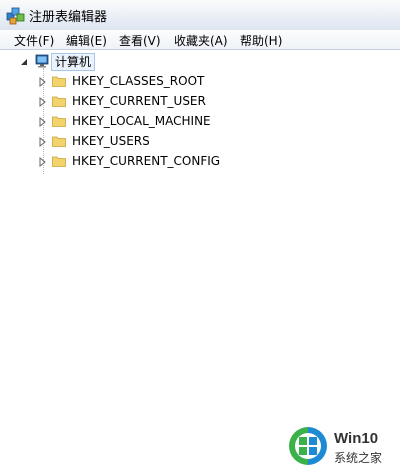  Describe the element at coordinates (200, 15) in the screenshot. I see `title-bar: 注册表编辑器` at that location.